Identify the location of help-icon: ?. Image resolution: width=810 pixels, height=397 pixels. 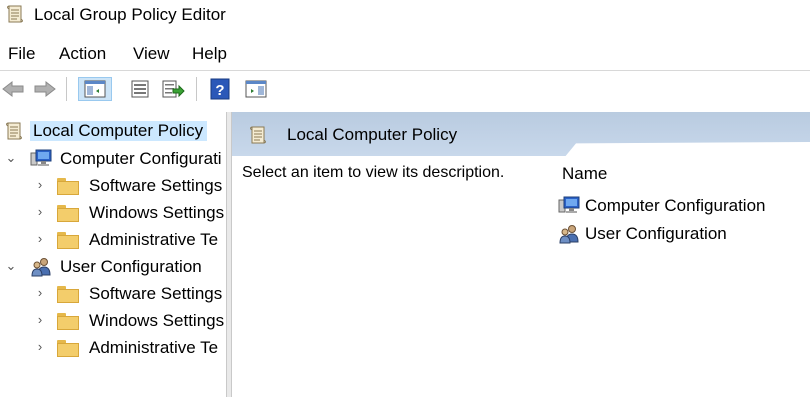
(220, 89).